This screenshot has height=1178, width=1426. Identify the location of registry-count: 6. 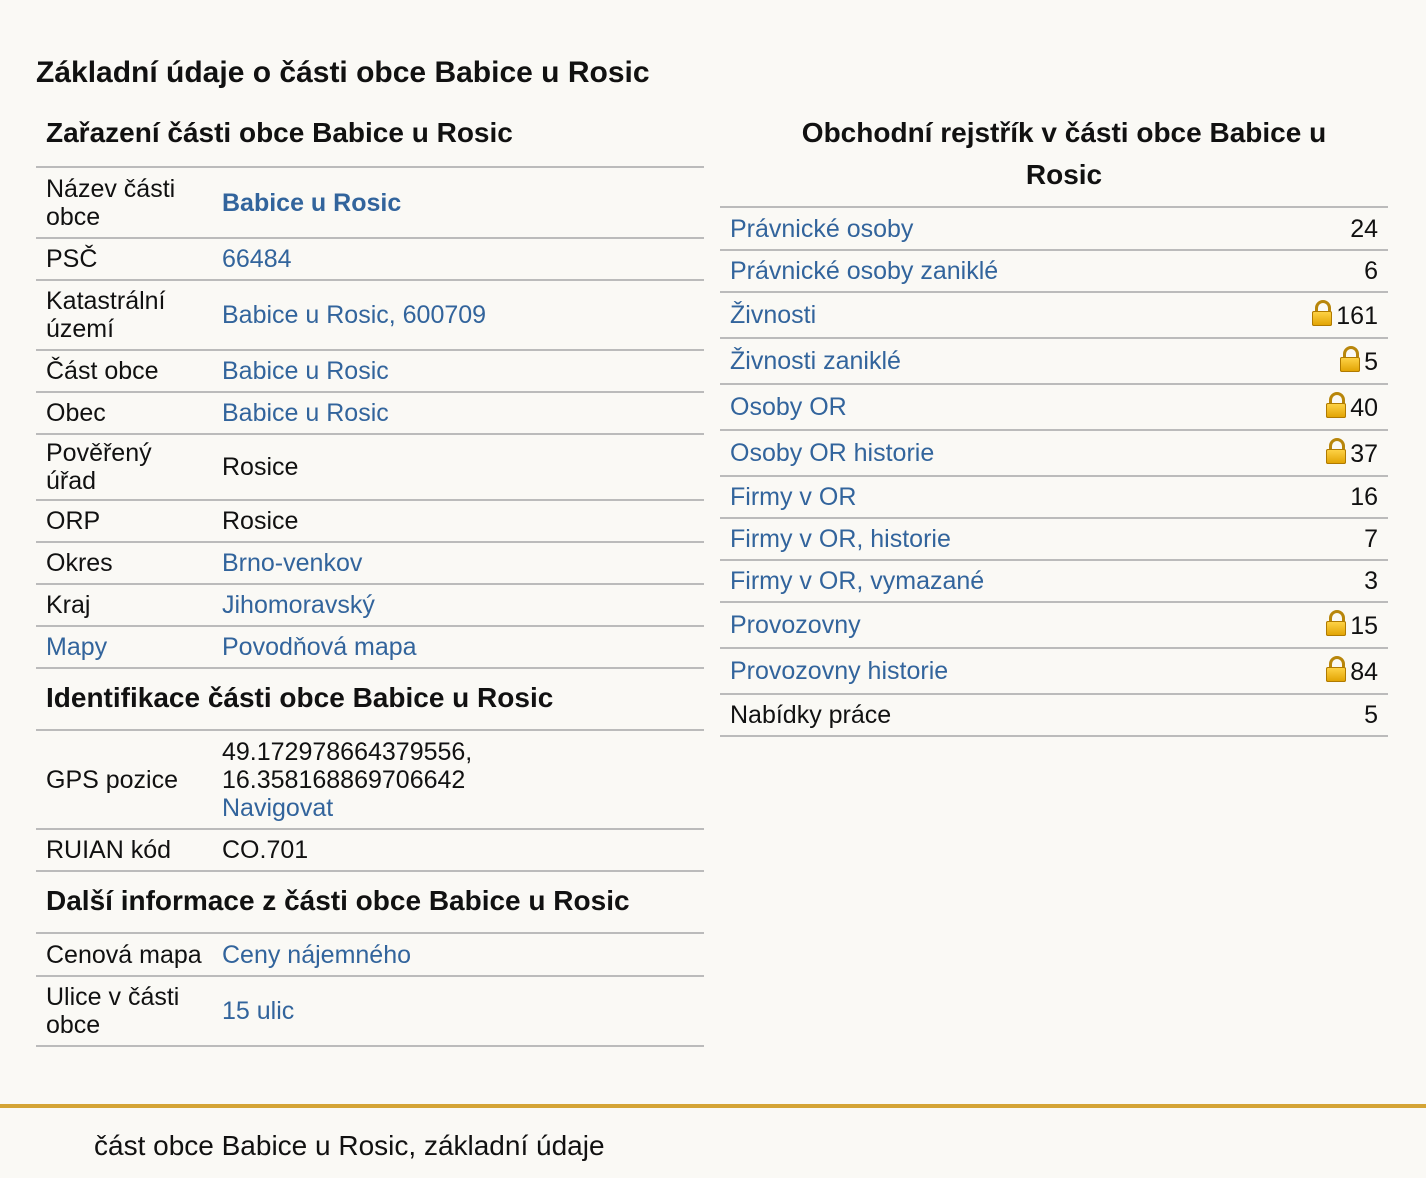
(1371, 271).